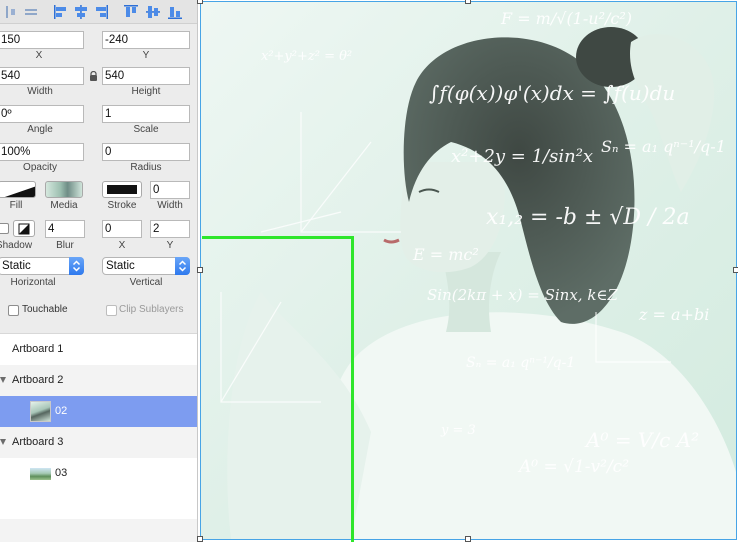  I want to click on align-toolbar, so click(98, 12).